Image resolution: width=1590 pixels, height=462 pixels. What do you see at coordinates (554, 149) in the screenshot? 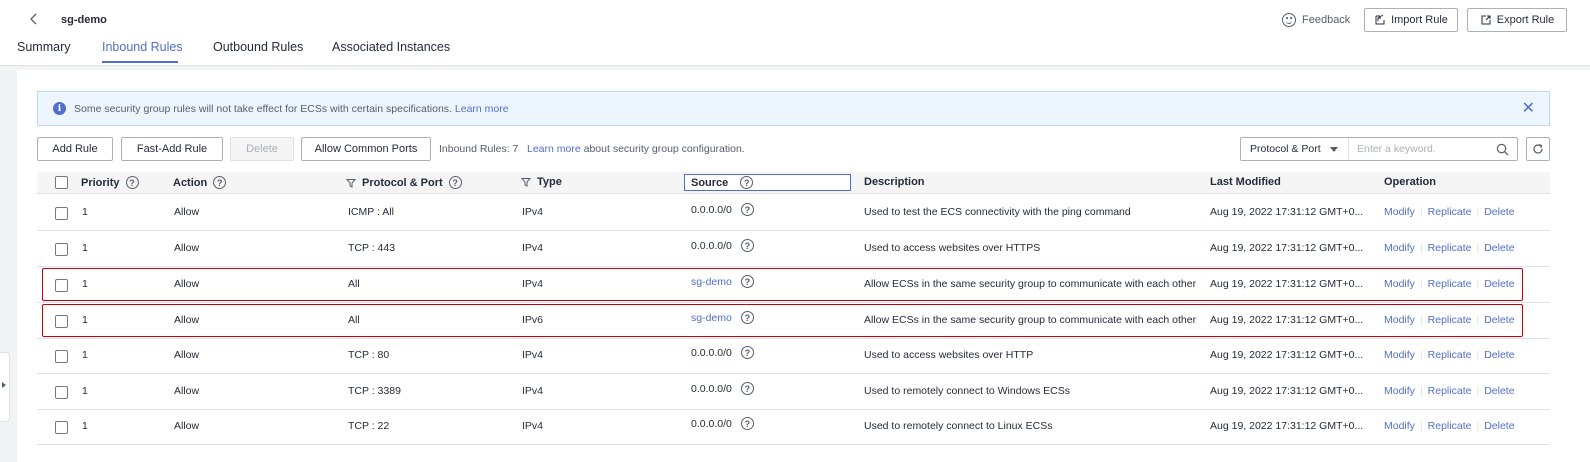
I see `learn-more-link: Learn more` at bounding box center [554, 149].